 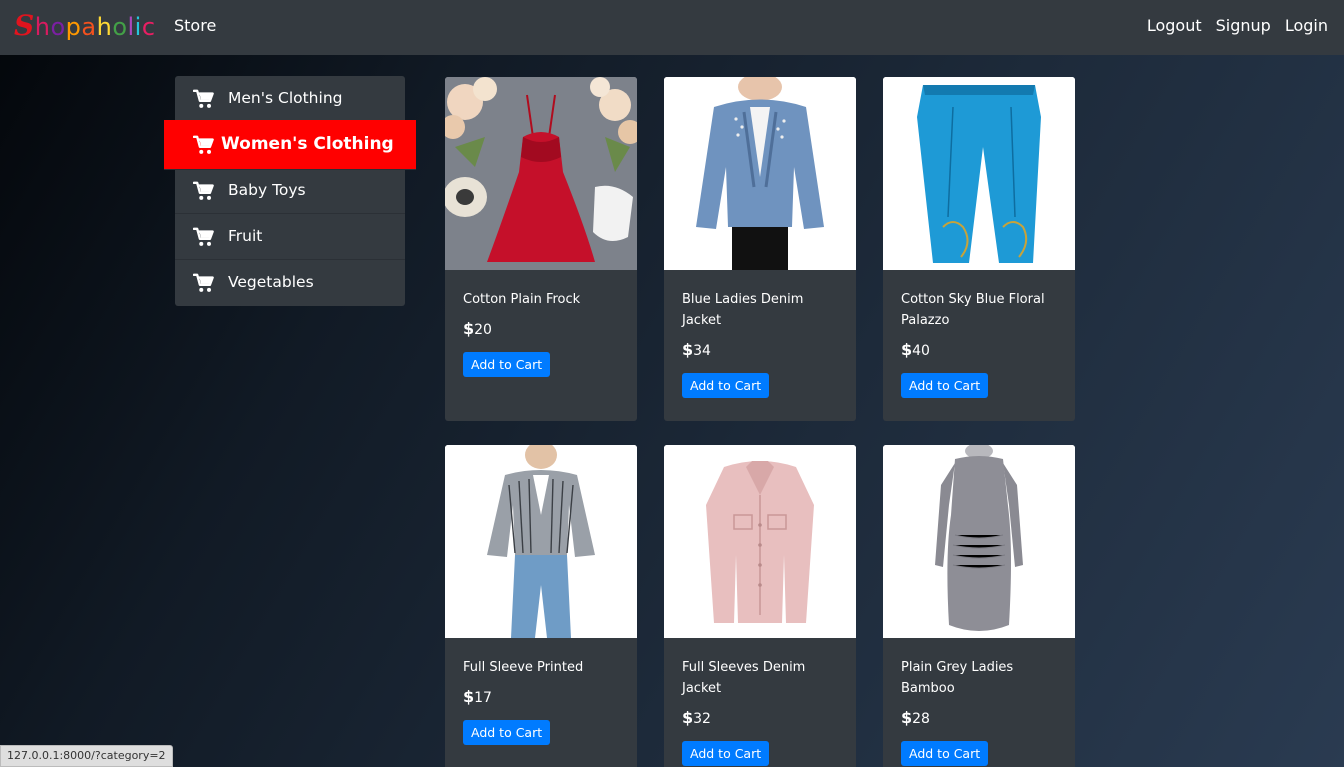 I want to click on brand-letter: c, so click(x=148, y=27).